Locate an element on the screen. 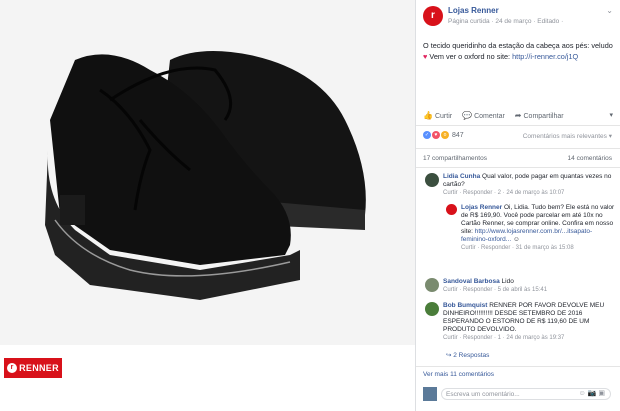  share-icon: ➦ is located at coordinates (518, 115).